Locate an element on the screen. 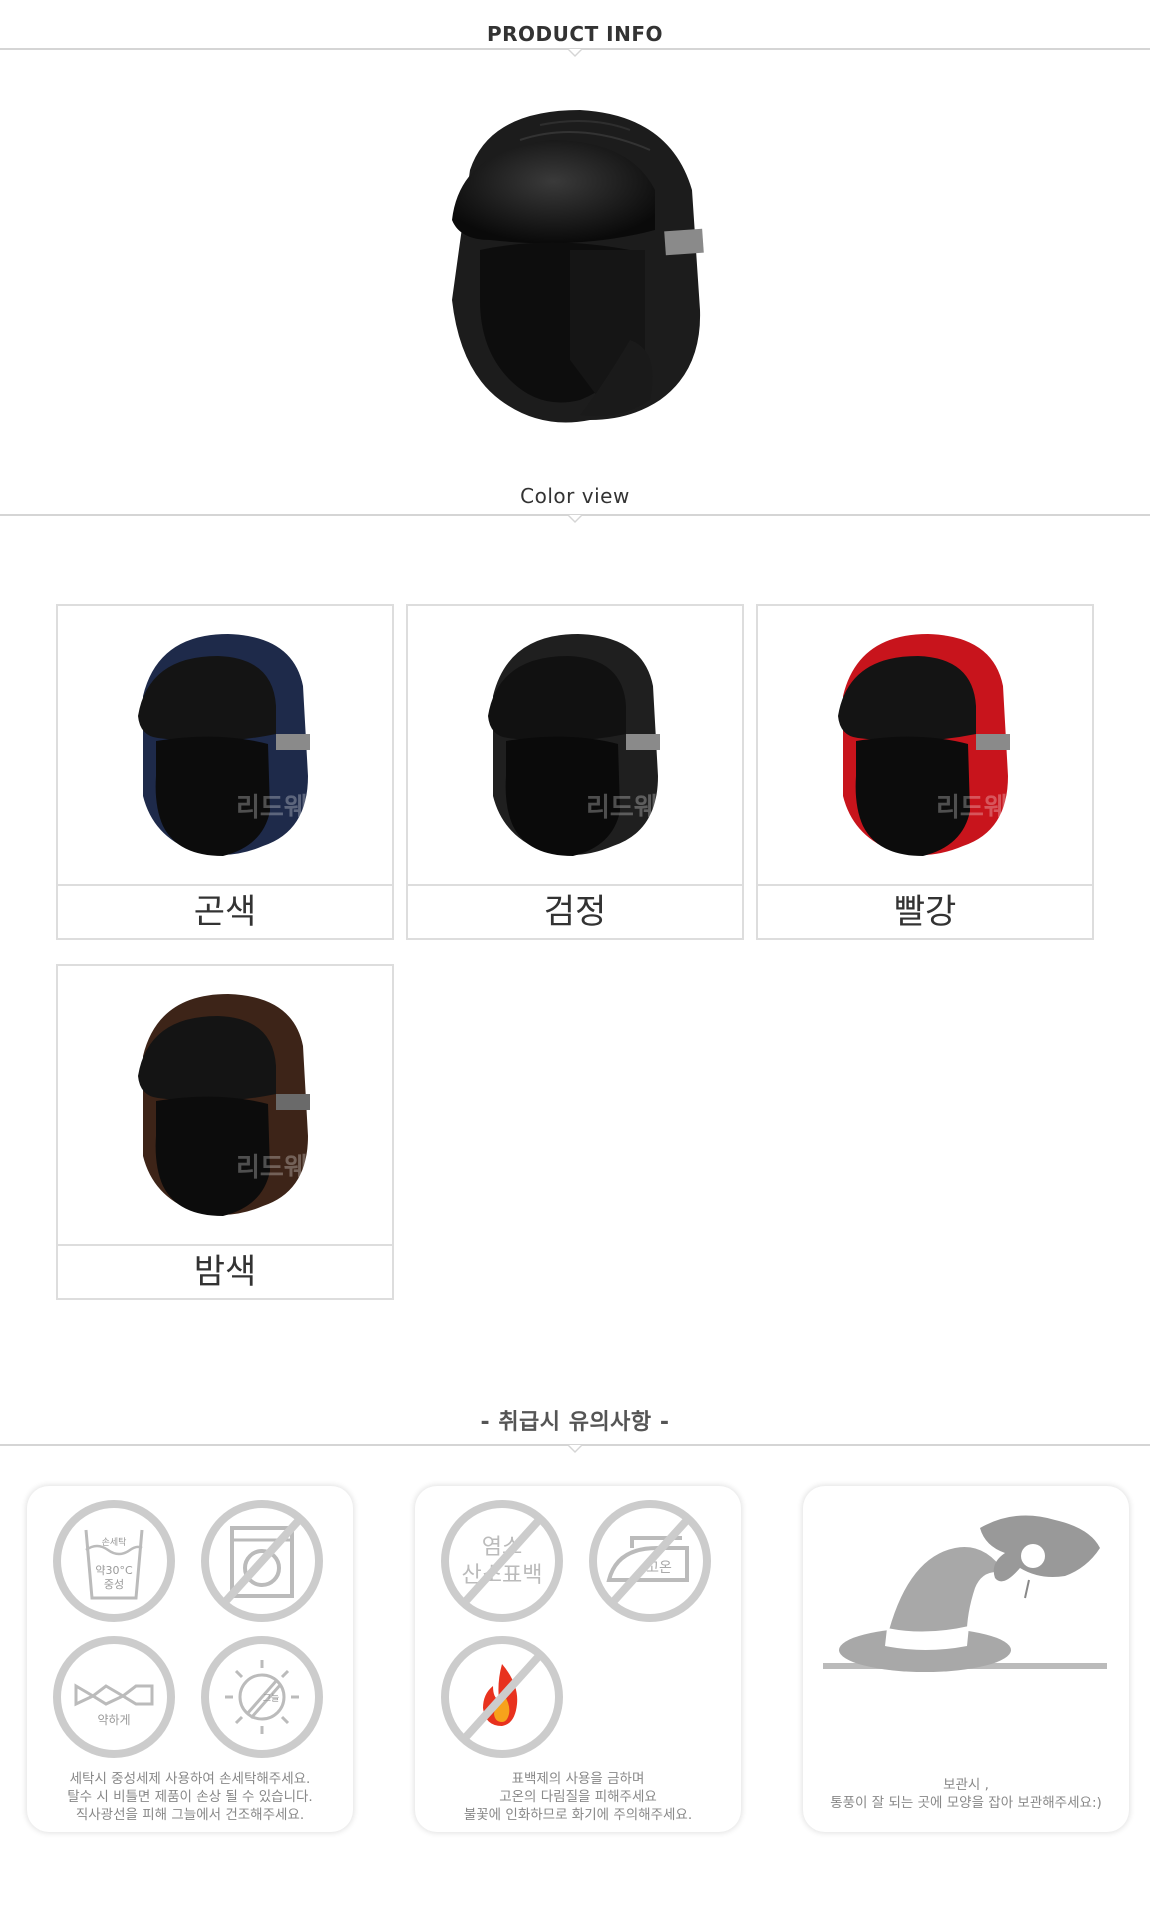 This screenshot has height=1915, width=1150. dry-in-shade-icon: 그늘 is located at coordinates (262, 1697).